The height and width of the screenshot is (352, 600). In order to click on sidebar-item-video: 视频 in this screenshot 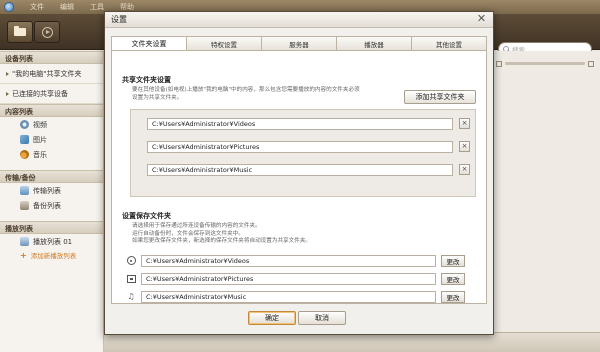, I will do `click(51, 124)`.